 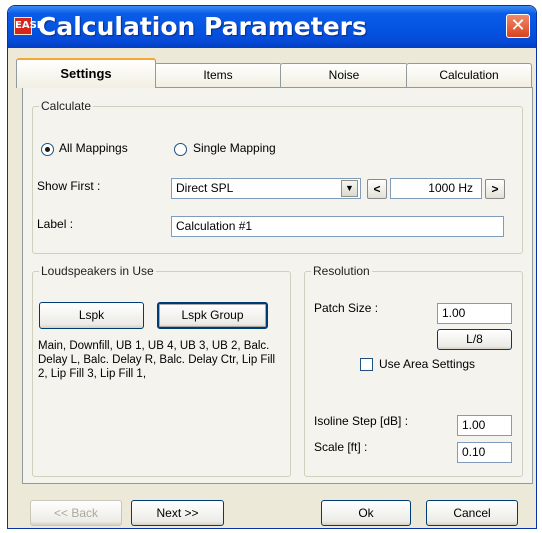 What do you see at coordinates (55, 224) in the screenshot?
I see `label-label: Label :` at bounding box center [55, 224].